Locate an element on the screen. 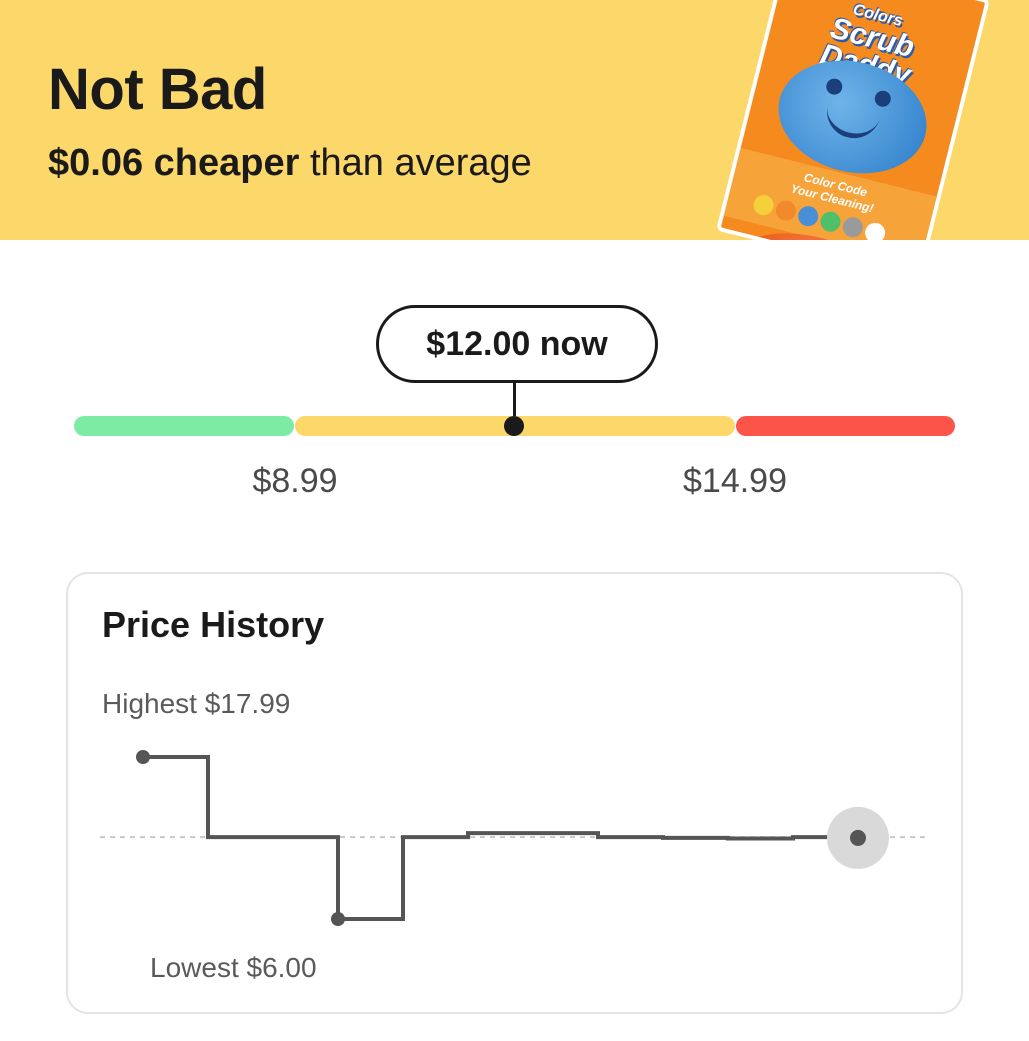 The width and height of the screenshot is (1029, 1041). lowest-price-point is located at coordinates (338, 919).